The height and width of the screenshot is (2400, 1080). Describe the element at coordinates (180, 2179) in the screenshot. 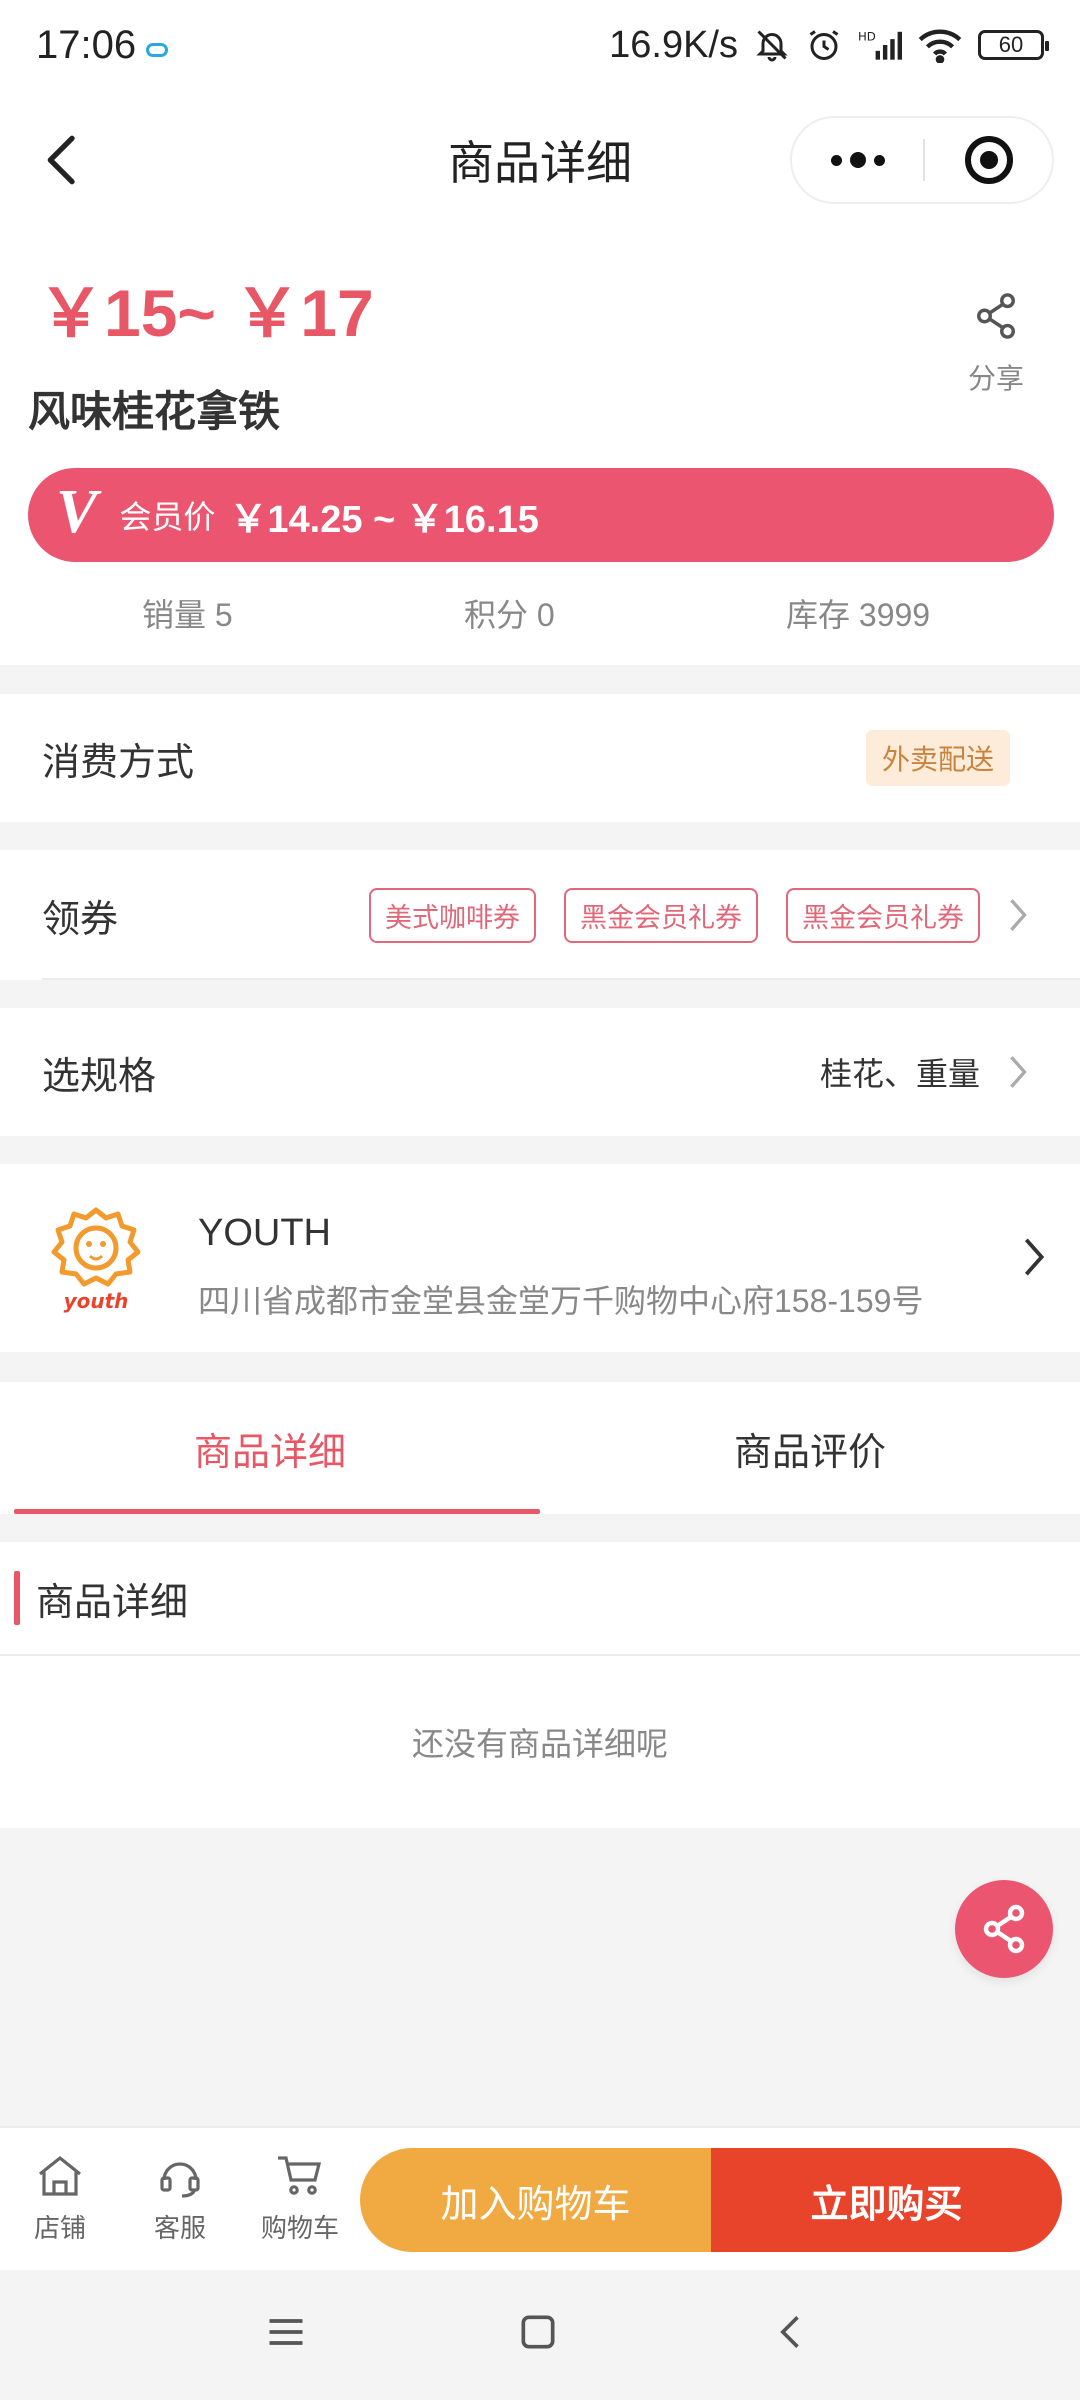

I see `headset-icon` at that location.